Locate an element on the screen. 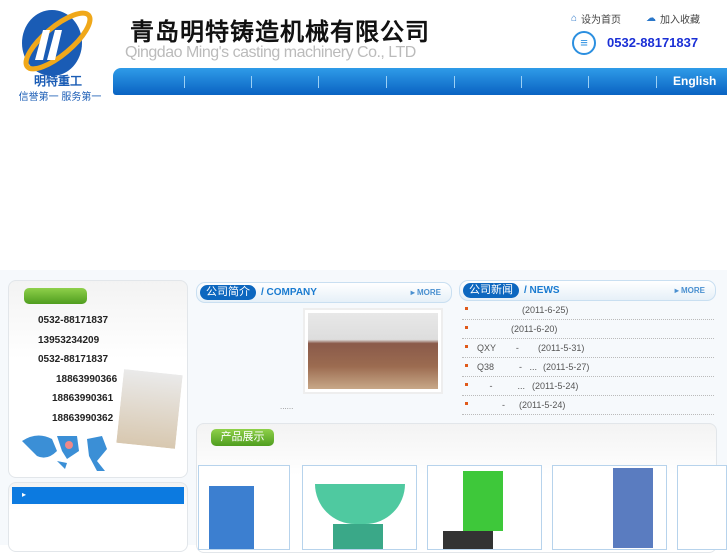 Image resolution: width=727 pixels, height=553 pixels. contact-phone: 18863990362 is located at coordinates (83, 418).